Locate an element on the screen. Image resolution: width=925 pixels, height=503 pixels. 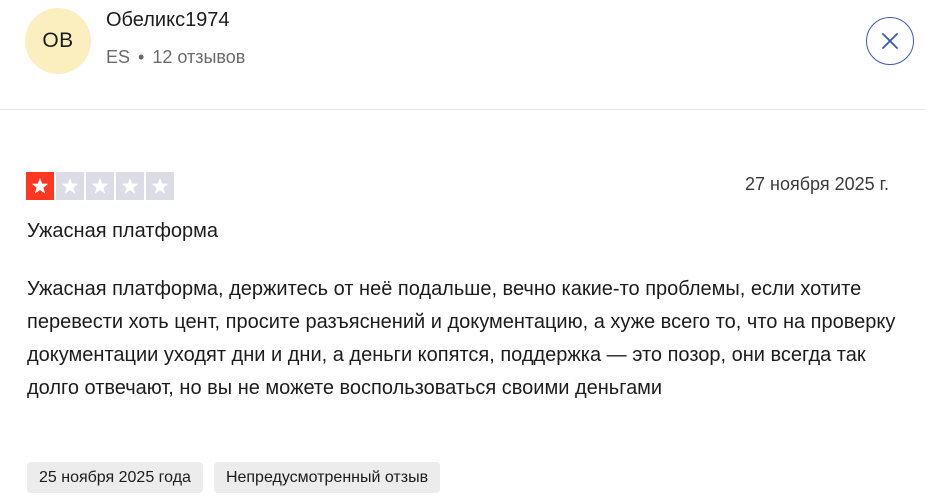
reviews-count: 12 отзывов is located at coordinates (199, 57).